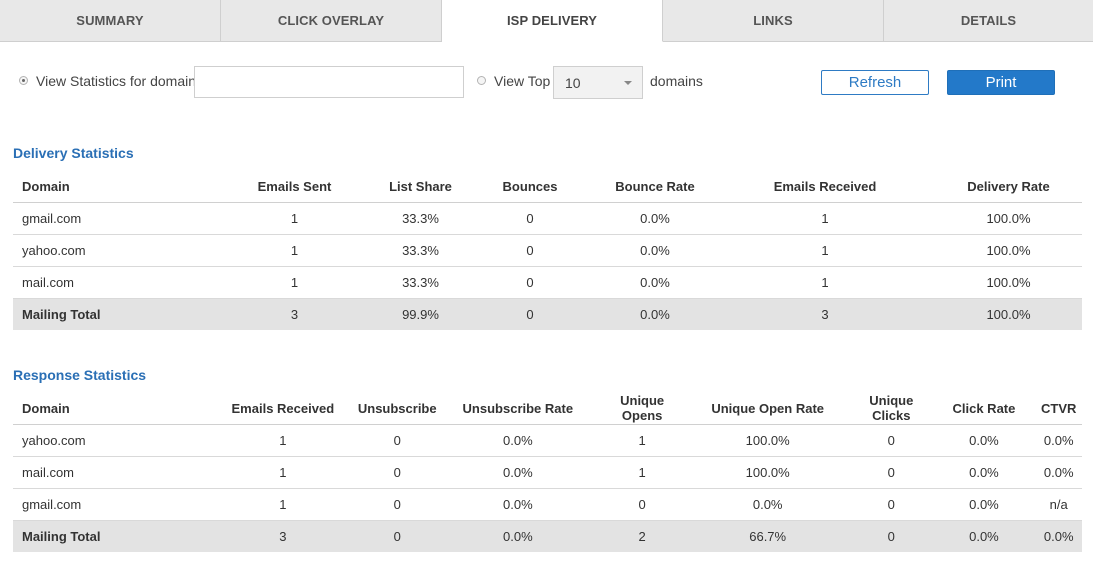 This screenshot has height=570, width=1093. Describe the element at coordinates (116, 81) in the screenshot. I see `view-domain-label: View Statistics for domain` at that location.